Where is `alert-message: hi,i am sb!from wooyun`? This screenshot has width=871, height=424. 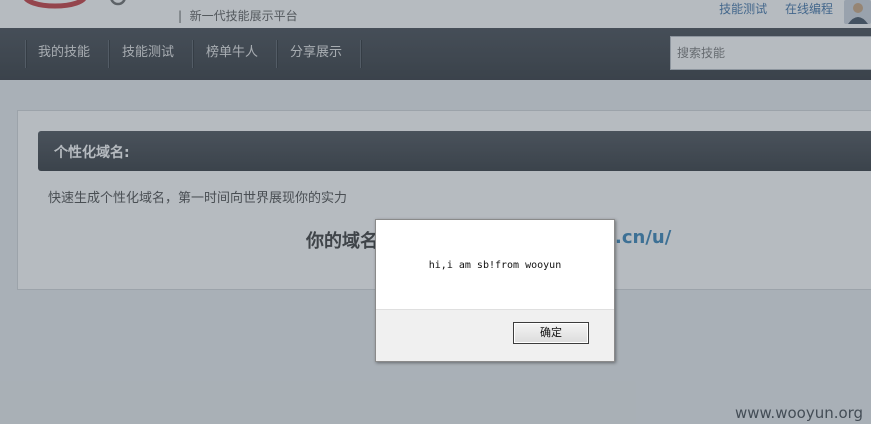
alert-message: hi,i am sb!from wooyun is located at coordinates (495, 265).